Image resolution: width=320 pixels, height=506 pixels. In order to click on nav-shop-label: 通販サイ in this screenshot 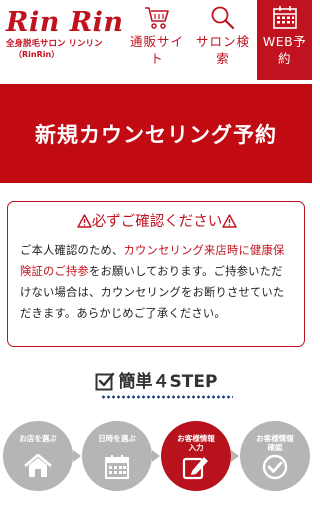, I will do `click(156, 41)`.